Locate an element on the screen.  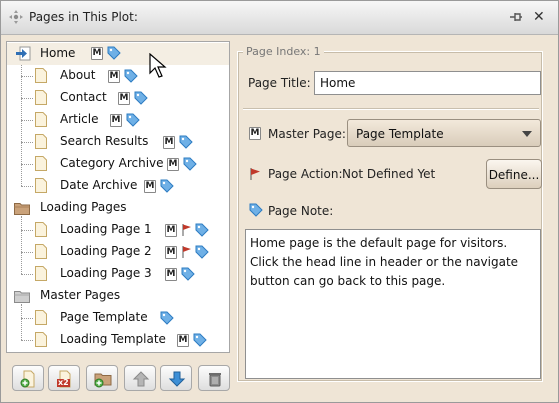
tree-node-loading-page-3: Loading Page 3 M is located at coordinates (118, 274).